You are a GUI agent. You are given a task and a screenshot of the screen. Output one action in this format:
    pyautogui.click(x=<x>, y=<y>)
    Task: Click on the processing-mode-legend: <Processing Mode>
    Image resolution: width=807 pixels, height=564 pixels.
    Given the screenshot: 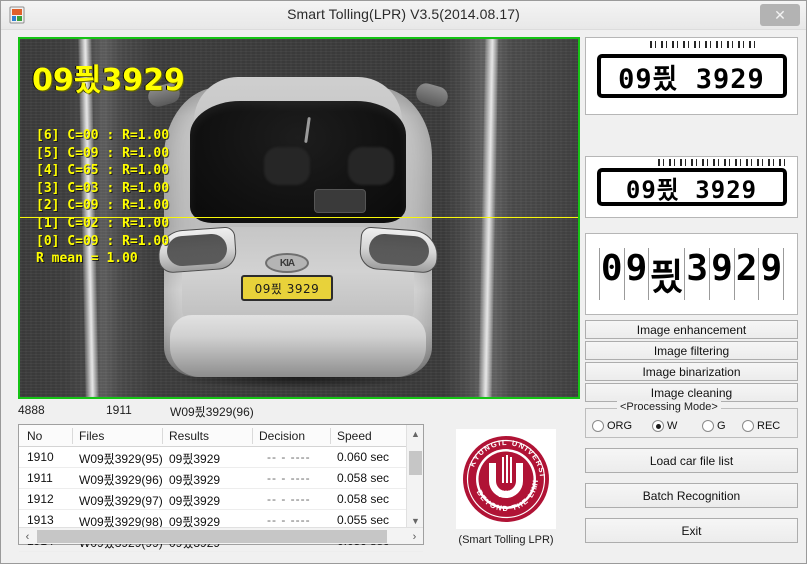 What is the action you would take?
    pyautogui.click(x=669, y=407)
    